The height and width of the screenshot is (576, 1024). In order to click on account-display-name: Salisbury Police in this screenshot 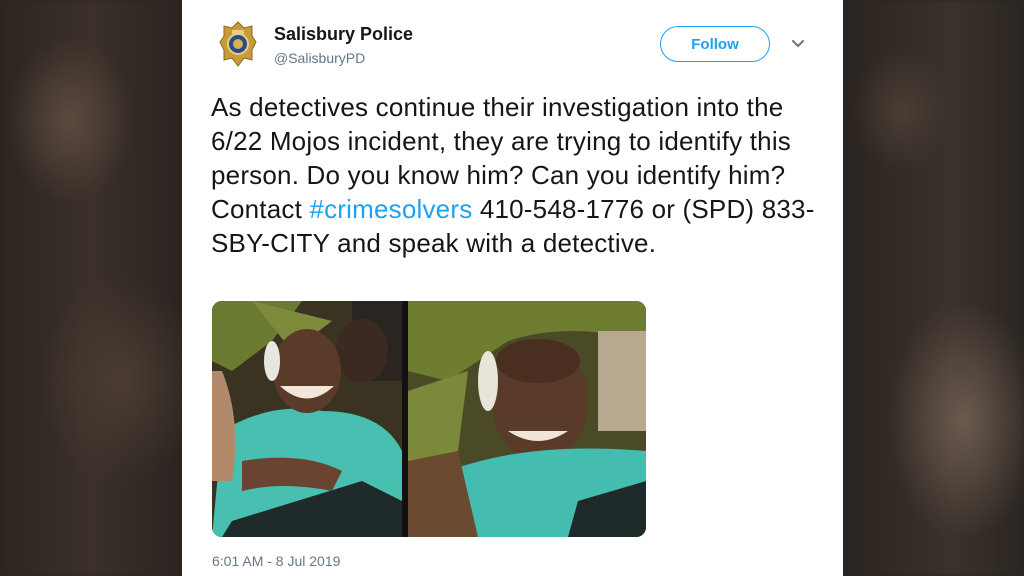, I will do `click(343, 34)`.